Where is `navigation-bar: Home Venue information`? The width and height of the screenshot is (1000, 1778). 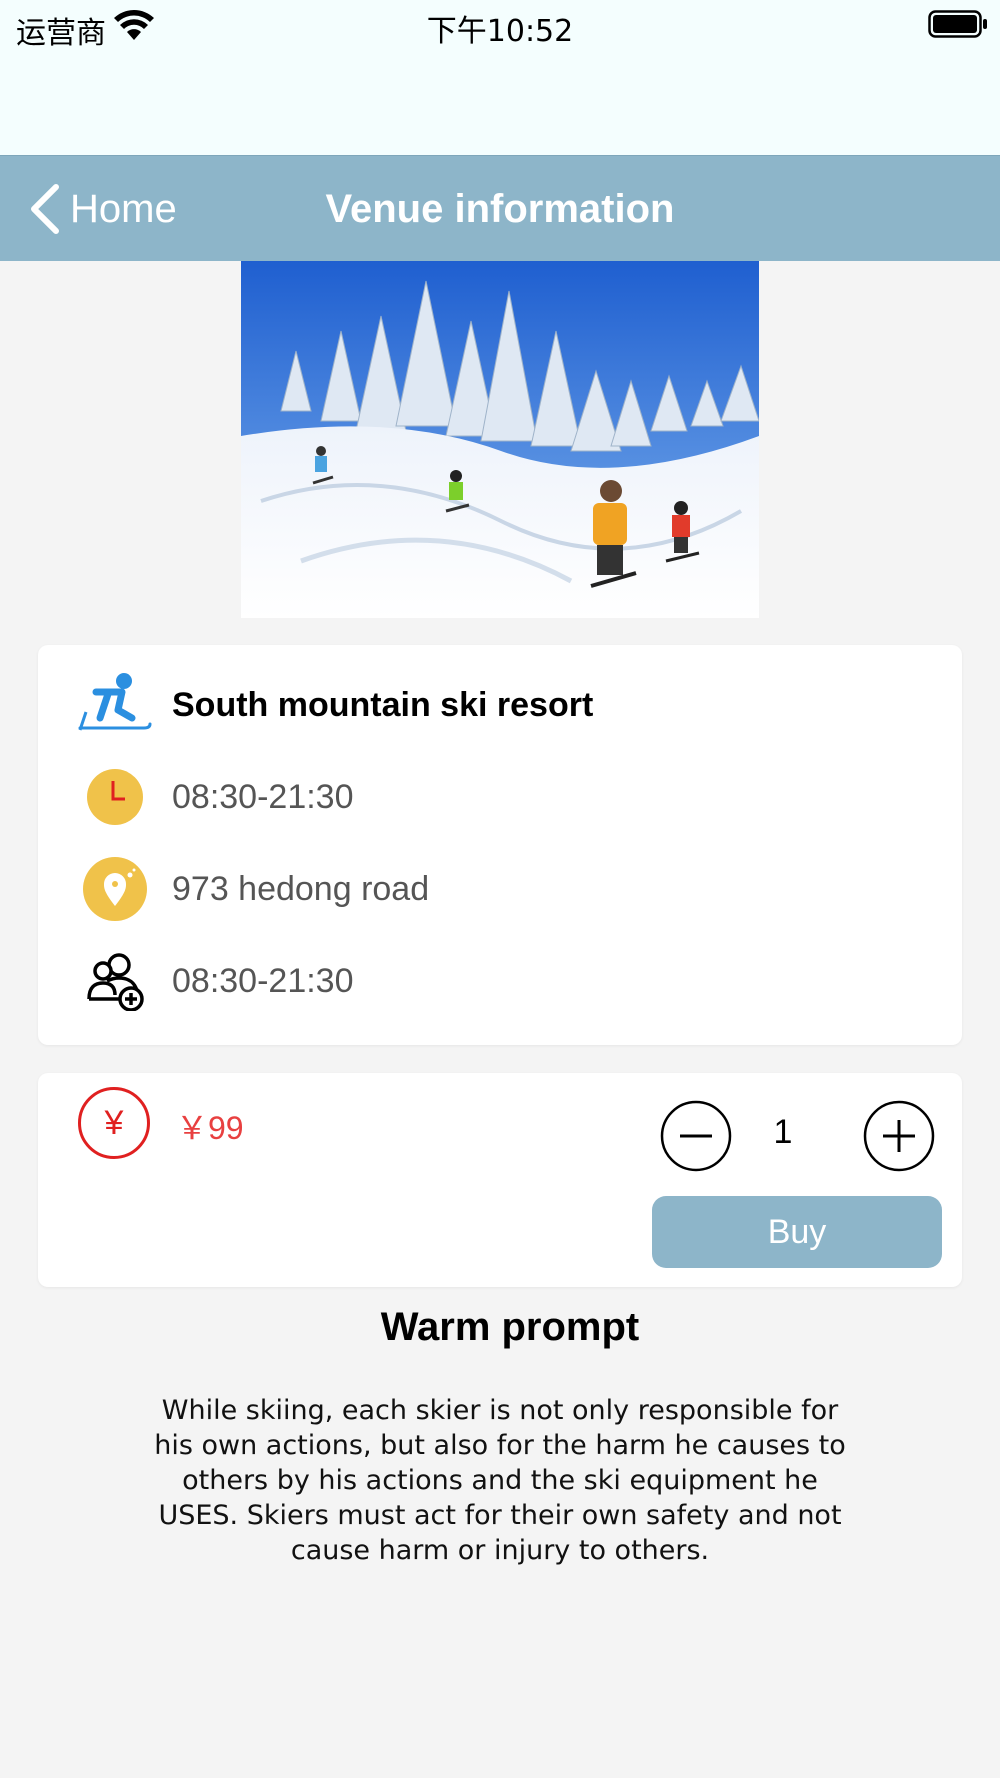
navigation-bar: Home Venue information is located at coordinates (500, 208).